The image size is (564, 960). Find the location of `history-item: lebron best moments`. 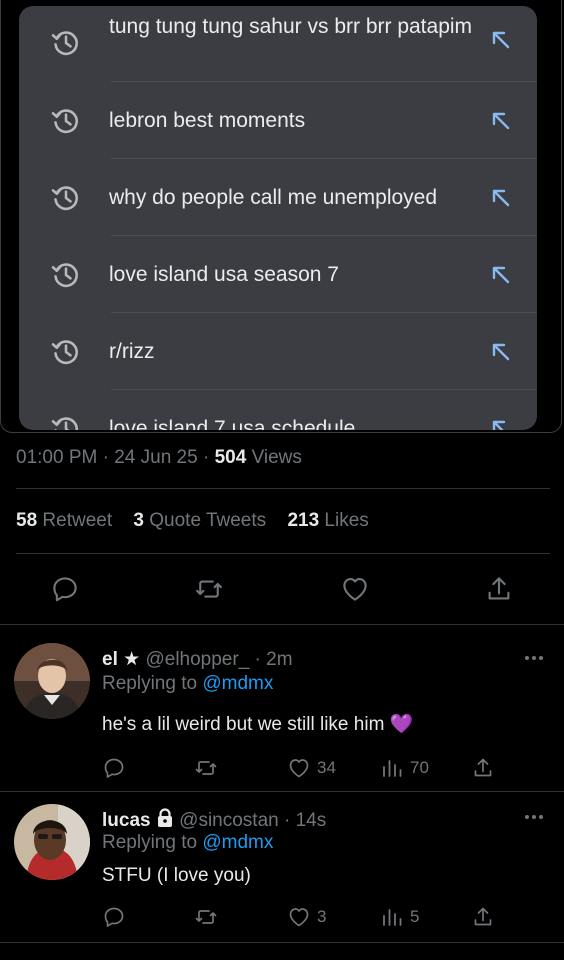

history-item: lebron best moments is located at coordinates (278, 120).